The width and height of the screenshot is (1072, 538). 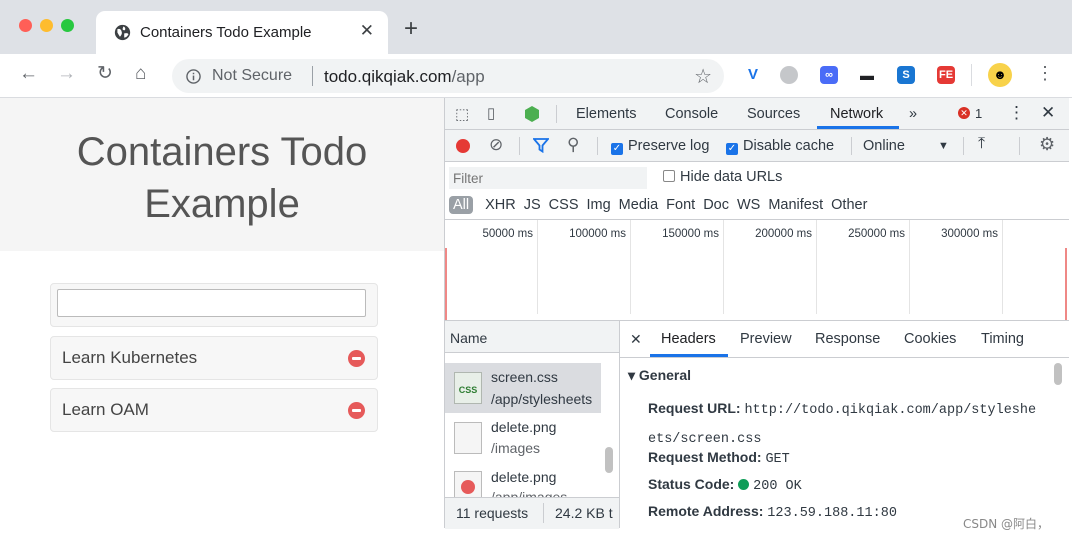 What do you see at coordinates (688, 339) in the screenshot?
I see `detail-tab-headers: Headers` at bounding box center [688, 339].